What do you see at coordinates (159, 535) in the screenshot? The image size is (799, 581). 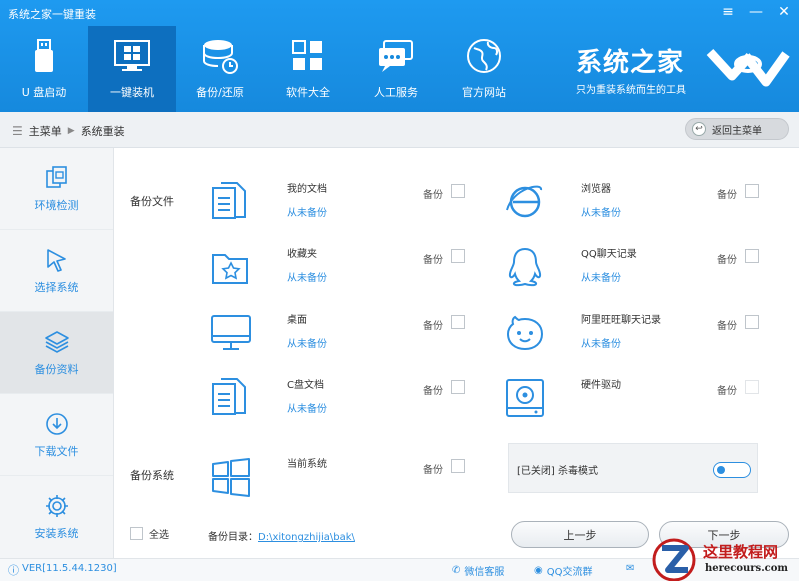 I see `select-all-label: 全选` at bounding box center [159, 535].